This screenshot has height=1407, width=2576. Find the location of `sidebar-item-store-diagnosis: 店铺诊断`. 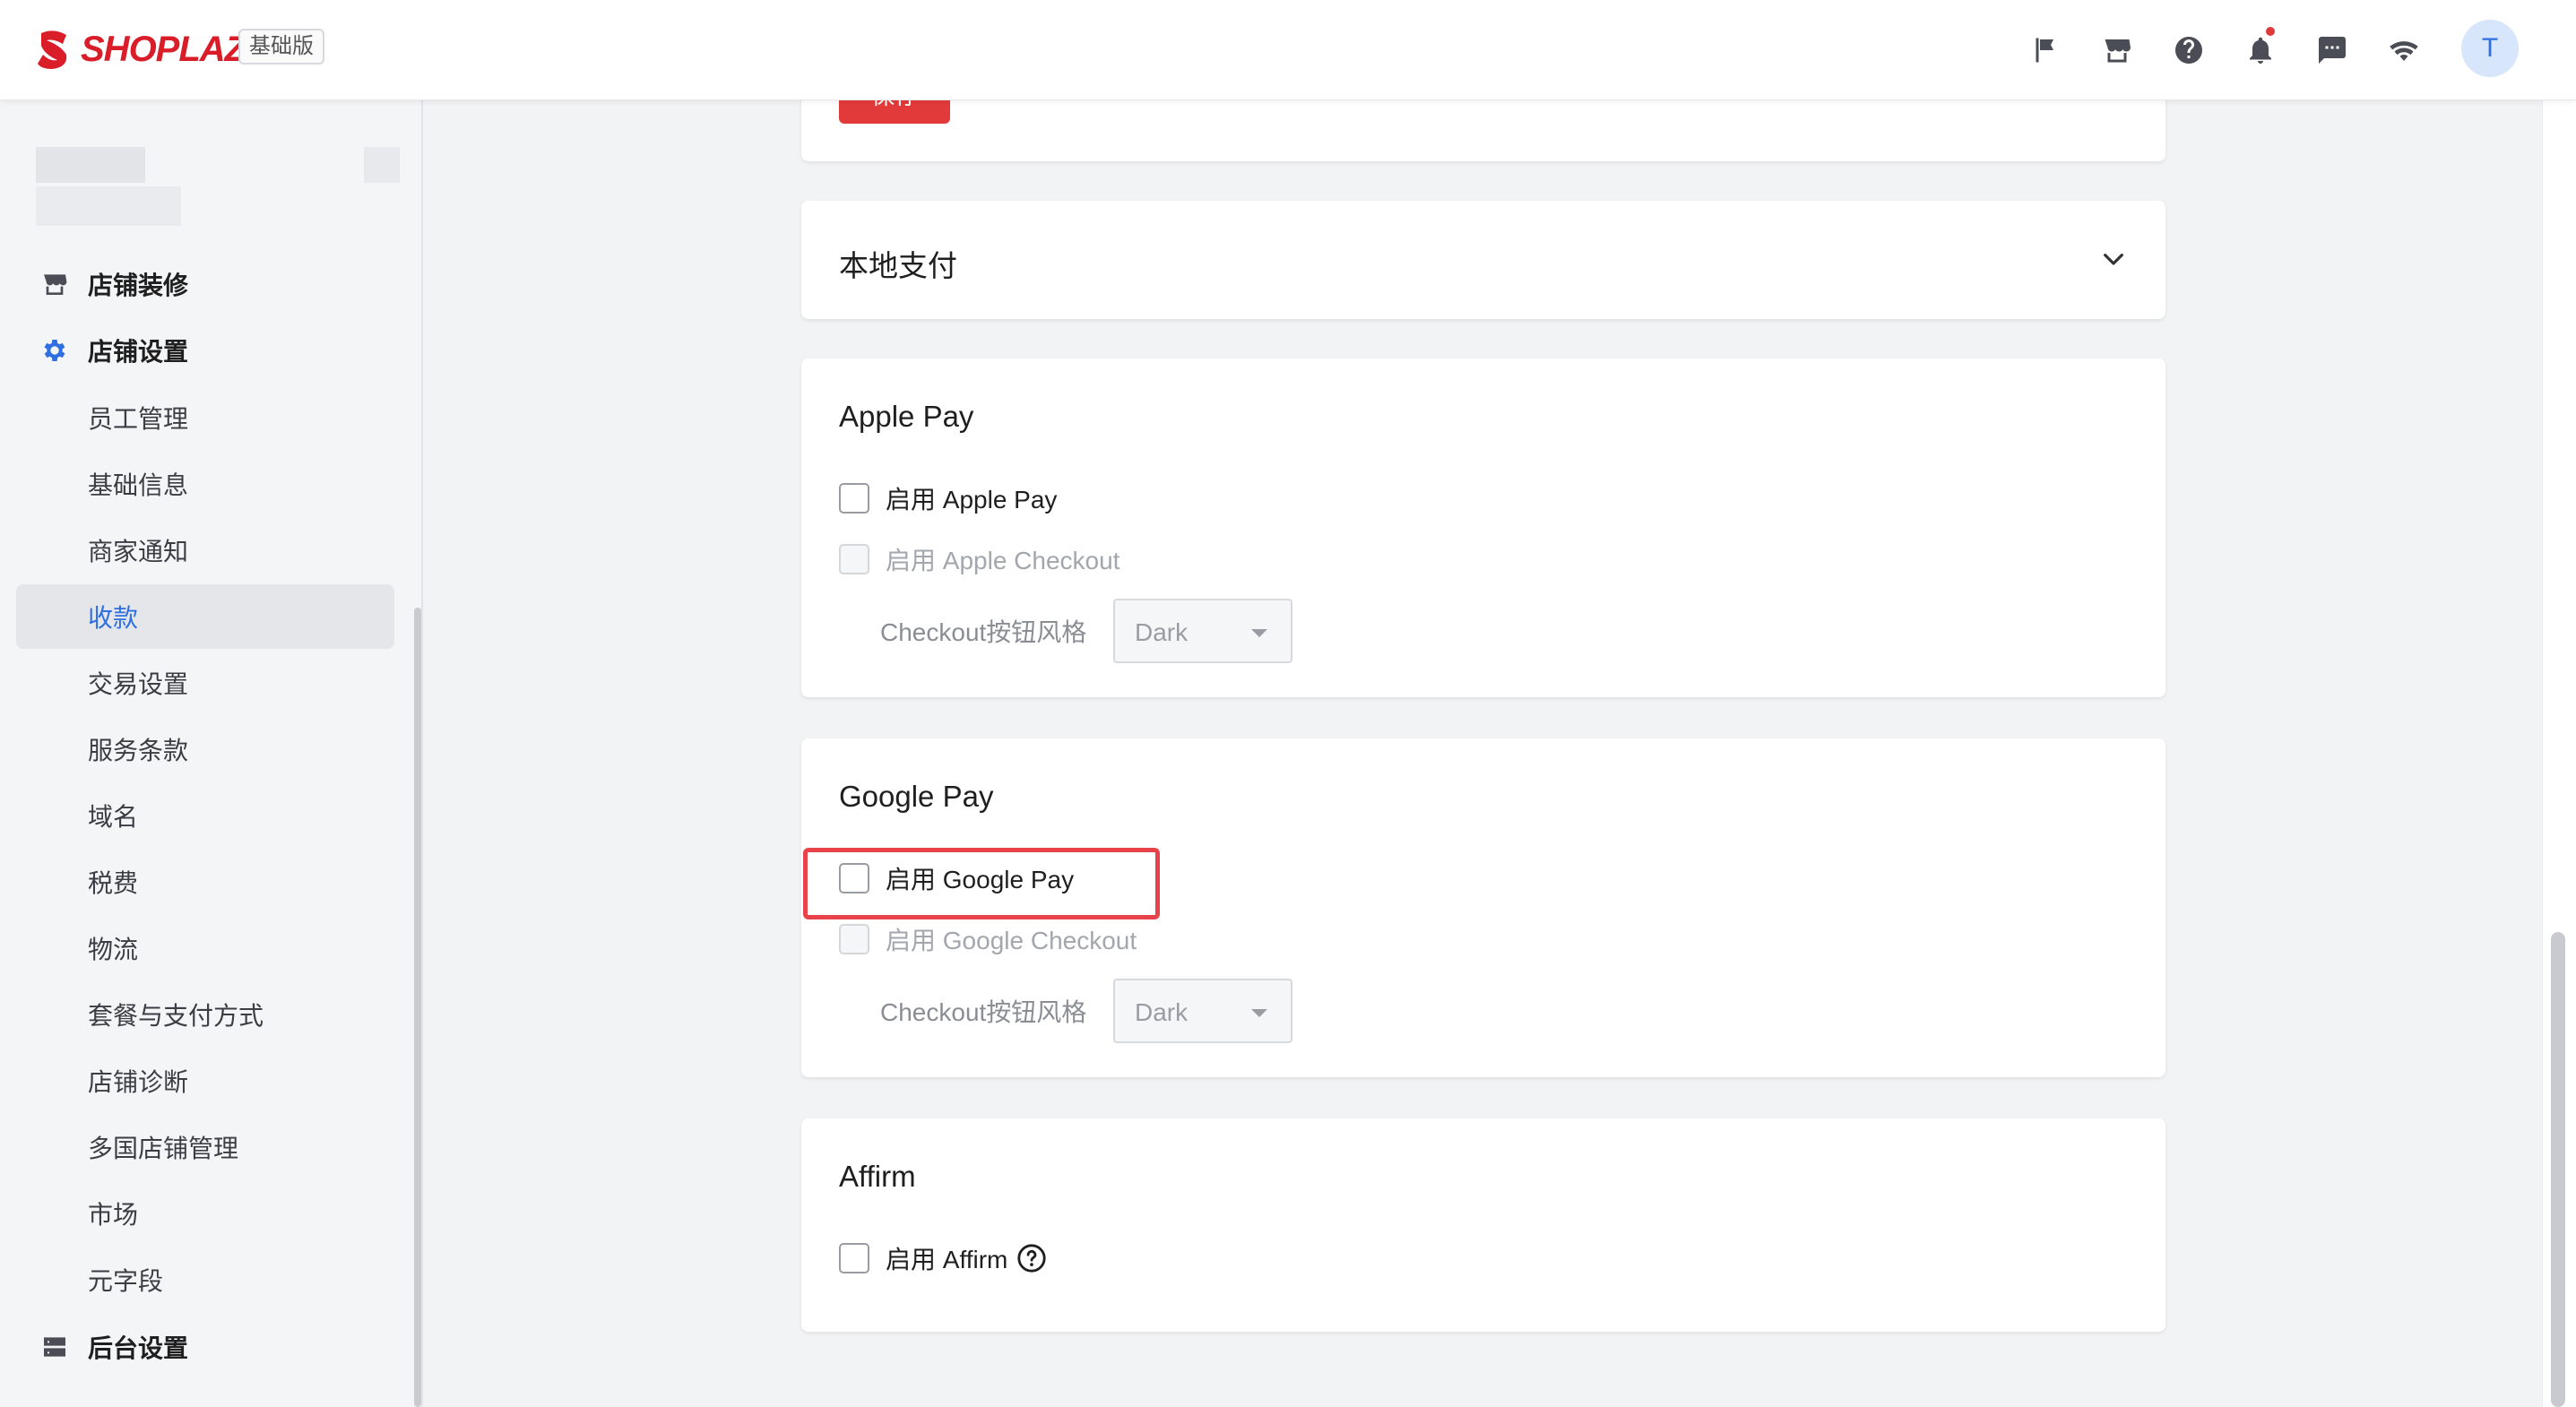

sidebar-item-store-diagnosis: 店铺诊断 is located at coordinates (205, 1081).